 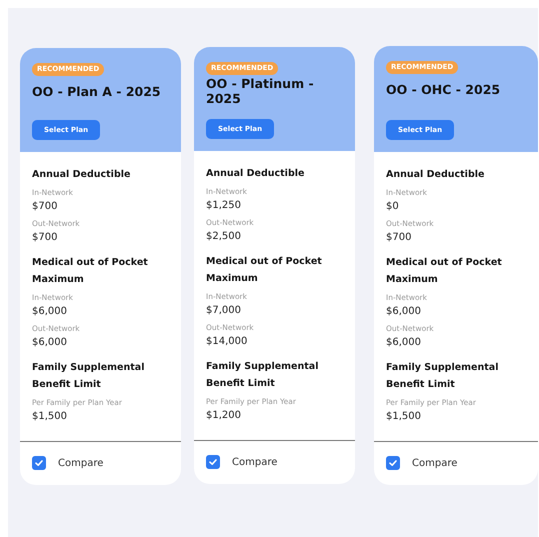 What do you see at coordinates (224, 206) in the screenshot?
I see `field-value: $1,250` at bounding box center [224, 206].